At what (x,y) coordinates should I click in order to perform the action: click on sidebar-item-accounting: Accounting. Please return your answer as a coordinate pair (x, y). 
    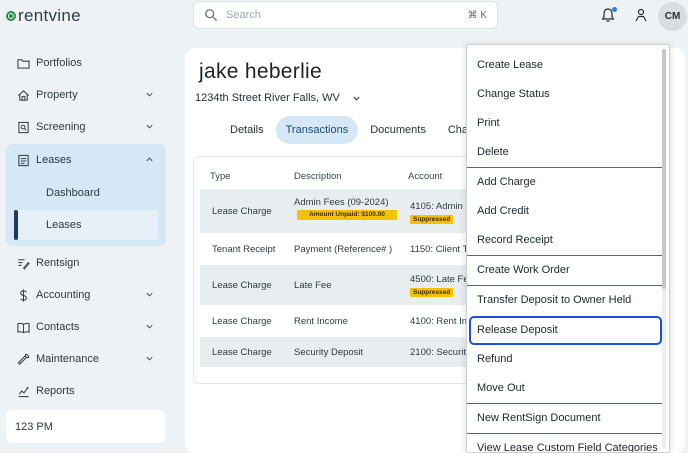
    Looking at the image, I should click on (86, 295).